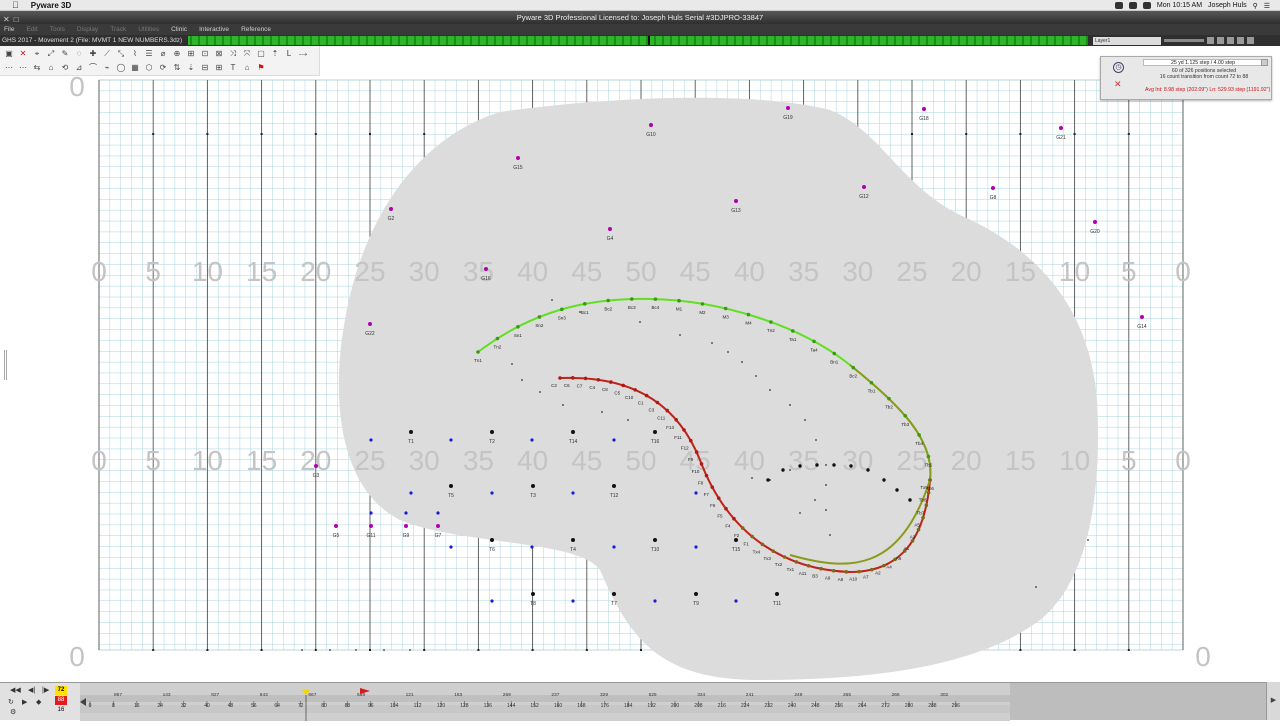 This screenshot has height=726, width=1280. I want to click on marker-label: G21, so click(1061, 138).